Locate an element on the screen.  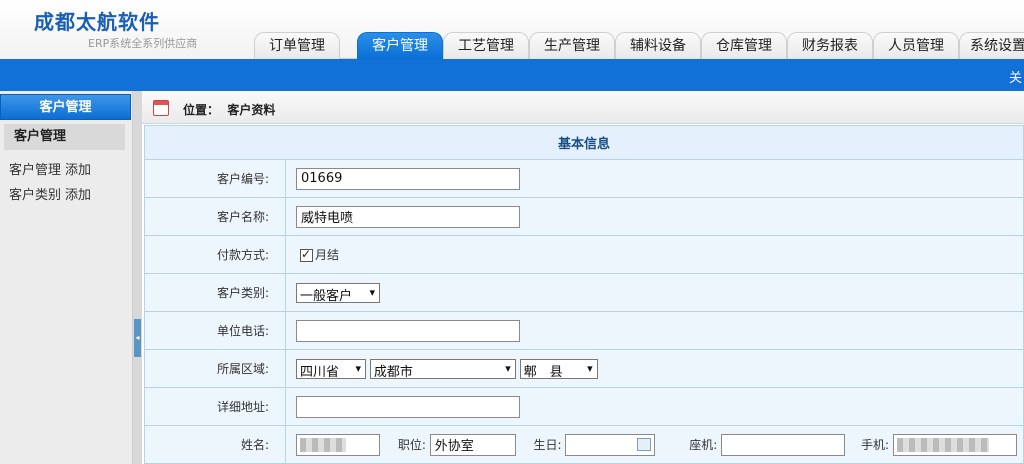
tab-finance: 财务报表 is located at coordinates (830, 45).